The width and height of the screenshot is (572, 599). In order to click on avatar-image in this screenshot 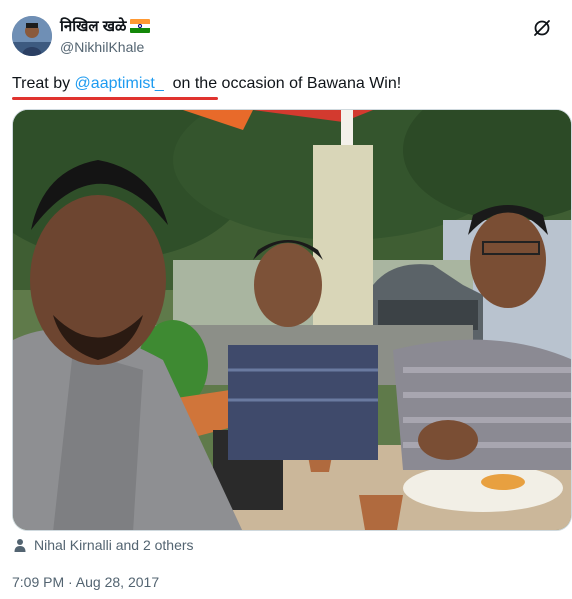, I will do `click(32, 36)`.